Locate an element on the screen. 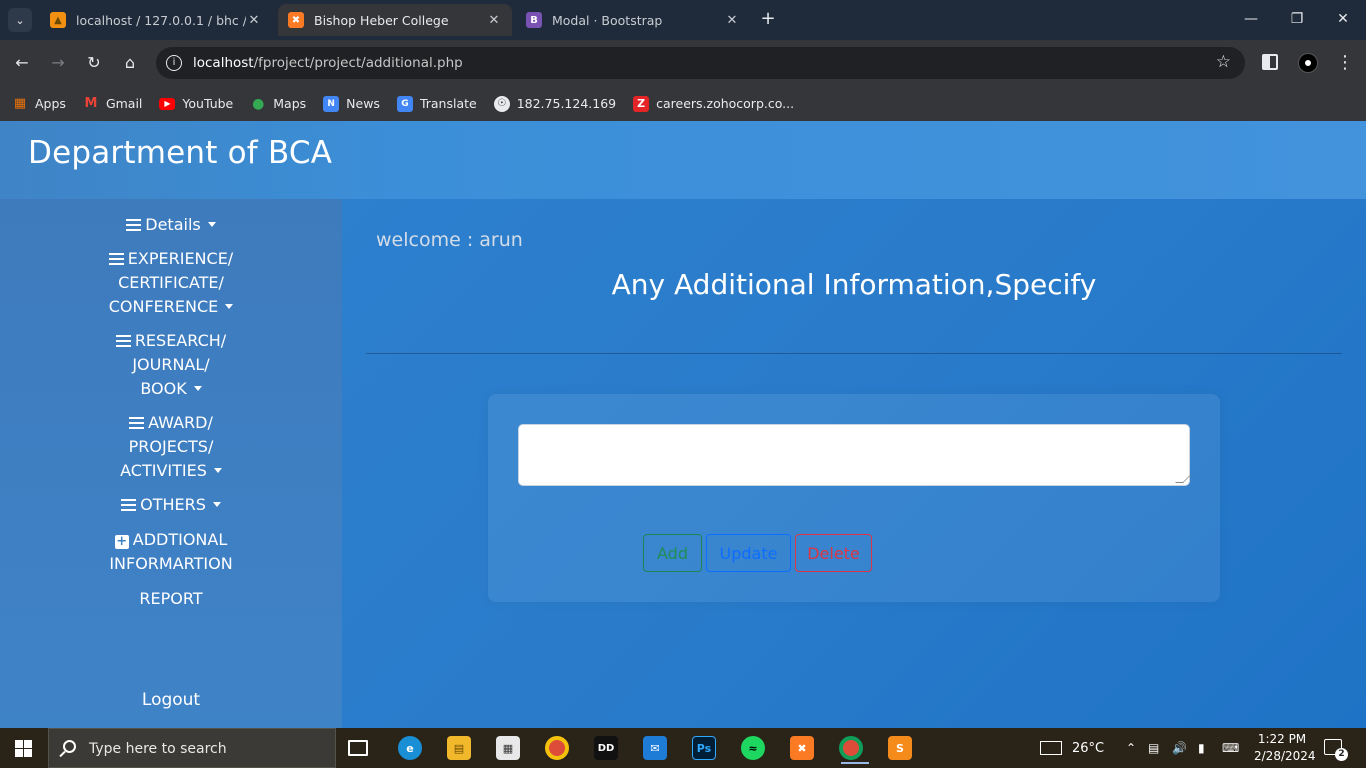 Image resolution: width=1366 pixels, height=768 pixels. volume-icon: 🔊 is located at coordinates (1179, 748).